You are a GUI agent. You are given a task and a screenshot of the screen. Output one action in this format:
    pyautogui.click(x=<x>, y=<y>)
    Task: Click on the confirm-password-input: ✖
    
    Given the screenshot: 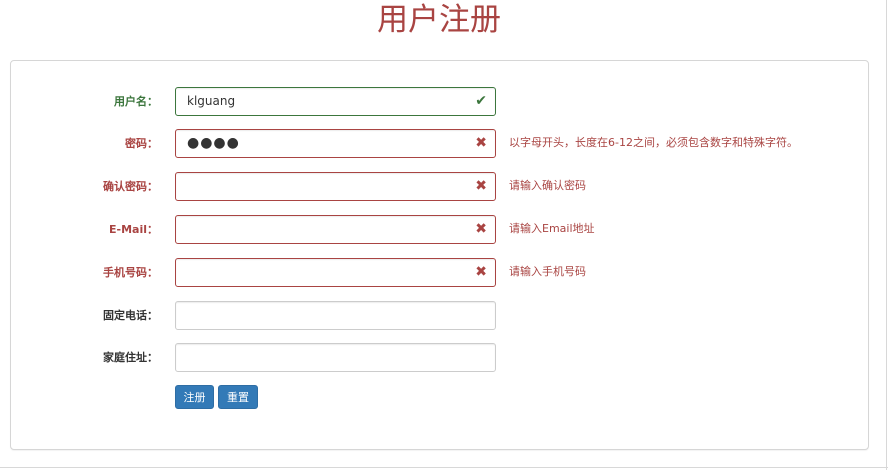 What is the action you would take?
    pyautogui.click(x=335, y=186)
    